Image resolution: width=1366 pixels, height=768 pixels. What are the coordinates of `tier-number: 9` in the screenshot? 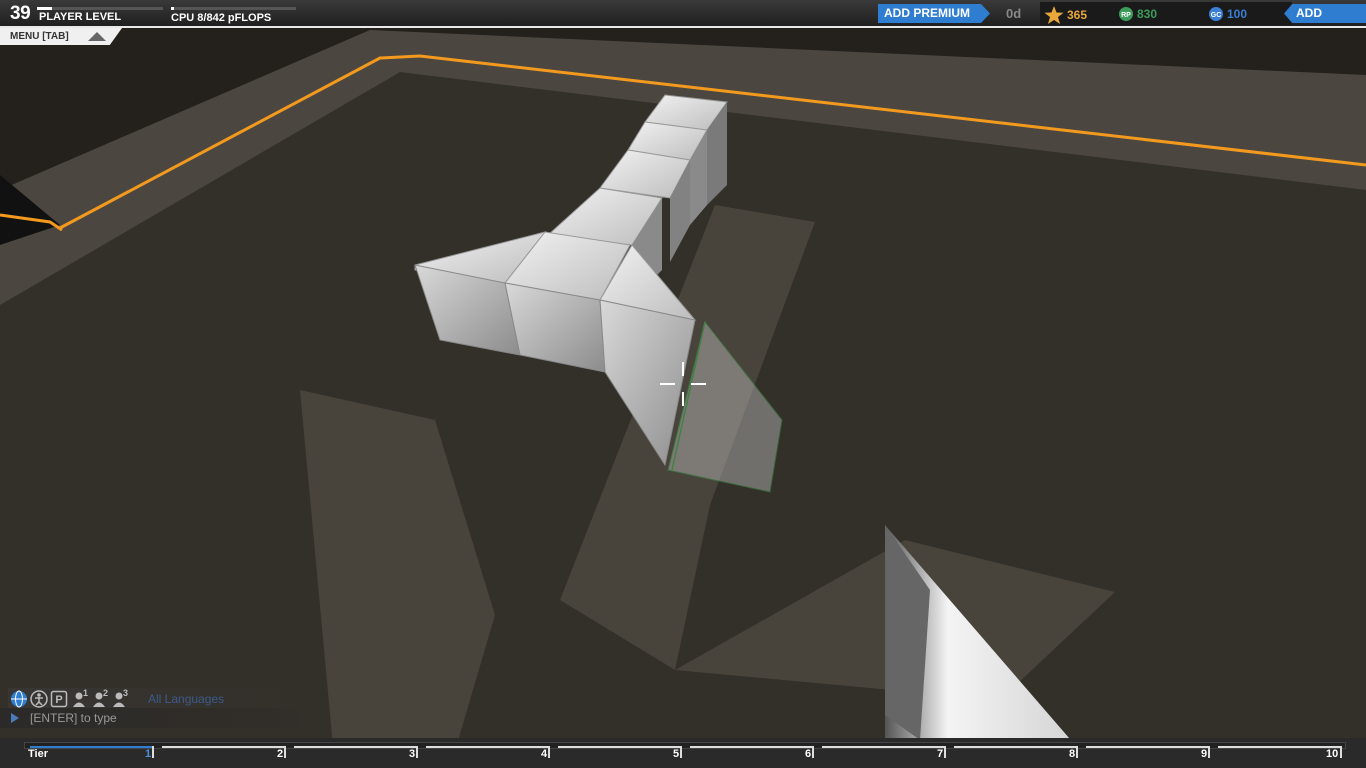 It's located at (1204, 754).